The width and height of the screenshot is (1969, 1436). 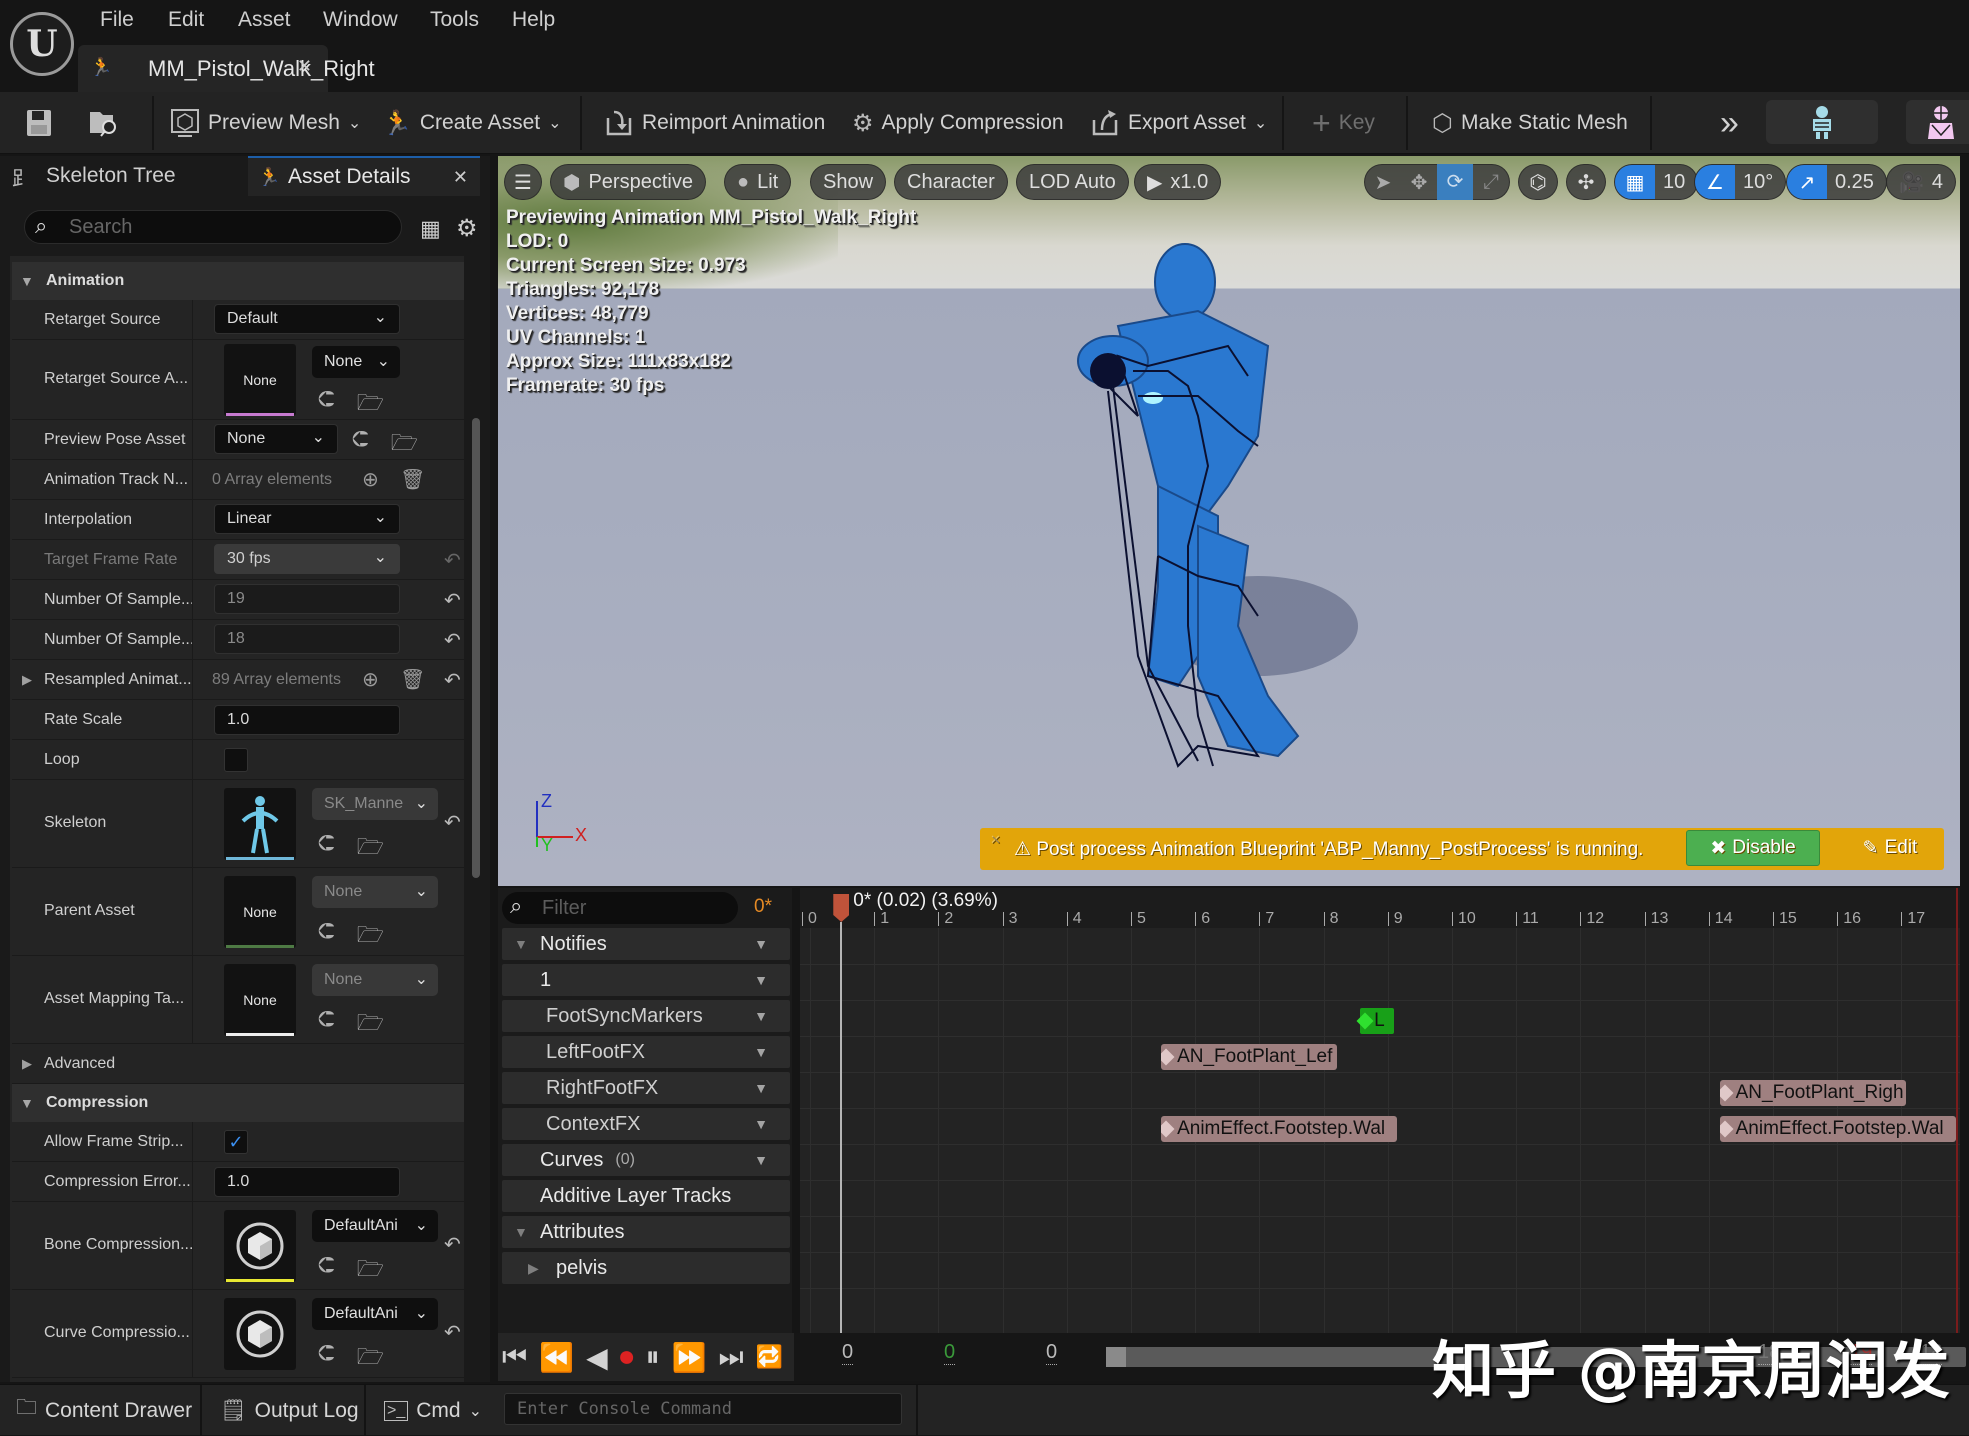 What do you see at coordinates (42, 44) in the screenshot?
I see `unreal-logo-icon: U` at bounding box center [42, 44].